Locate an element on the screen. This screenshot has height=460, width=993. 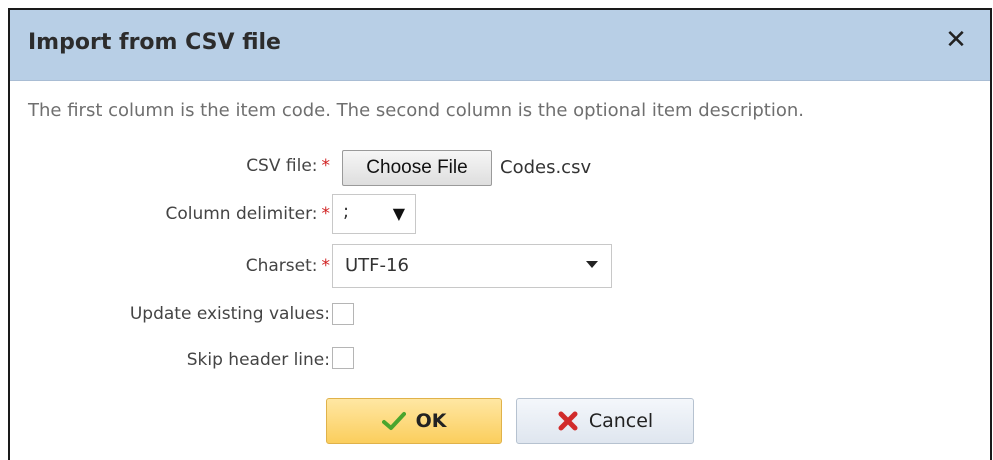
update-existing-checkbox is located at coordinates (343, 314).